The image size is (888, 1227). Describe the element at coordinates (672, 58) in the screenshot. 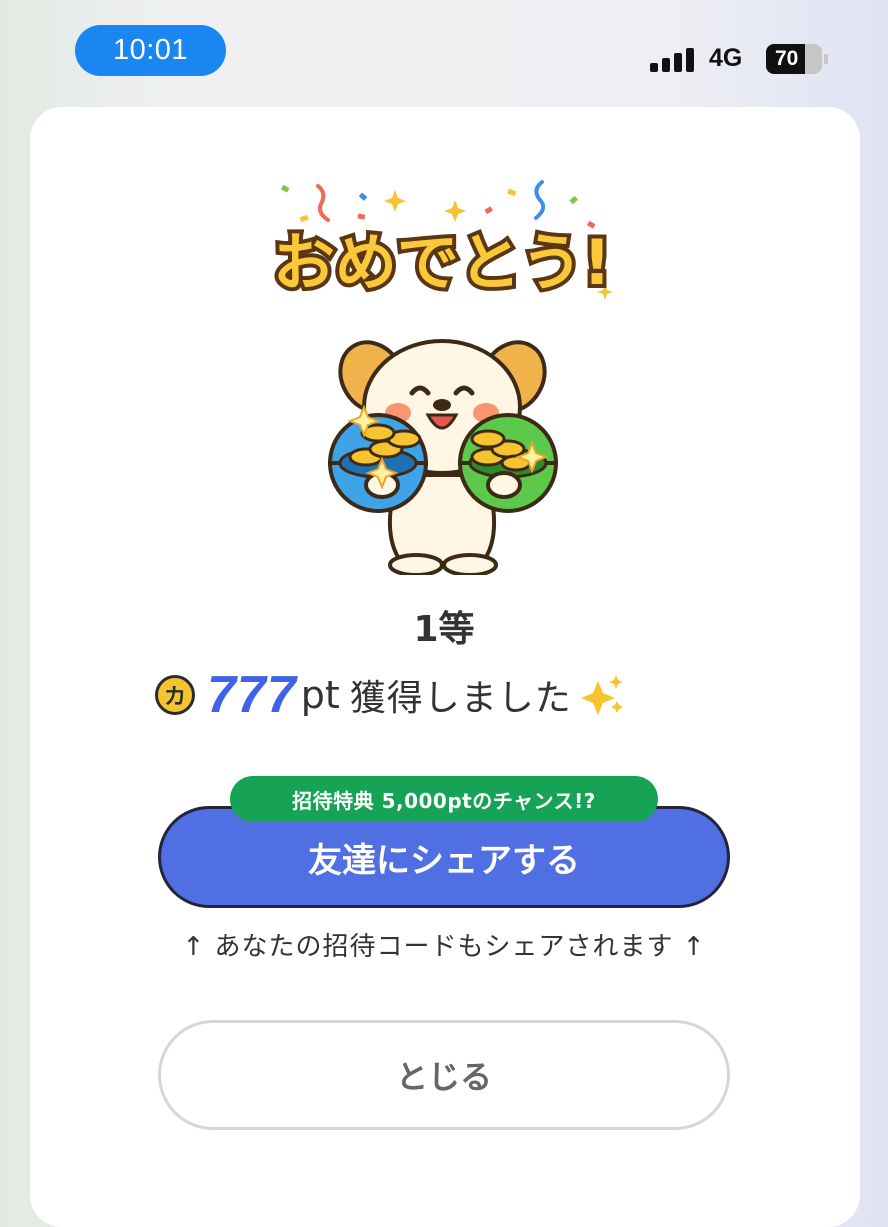

I see `signal-icon` at that location.